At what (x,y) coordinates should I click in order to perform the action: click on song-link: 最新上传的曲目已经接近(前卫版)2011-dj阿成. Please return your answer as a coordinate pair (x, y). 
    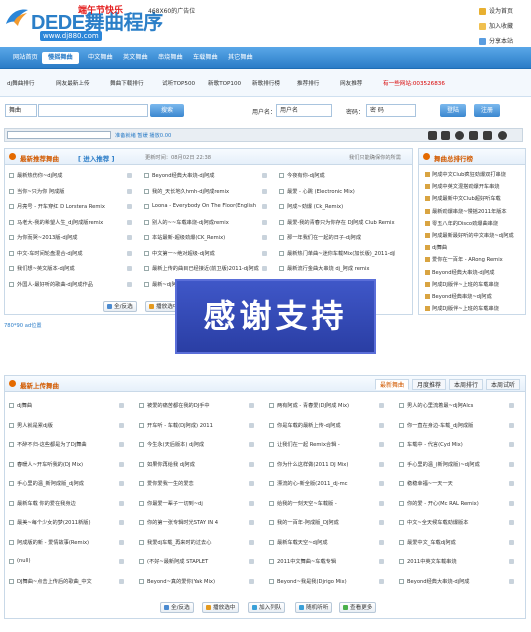
    Looking at the image, I should click on (206, 268).